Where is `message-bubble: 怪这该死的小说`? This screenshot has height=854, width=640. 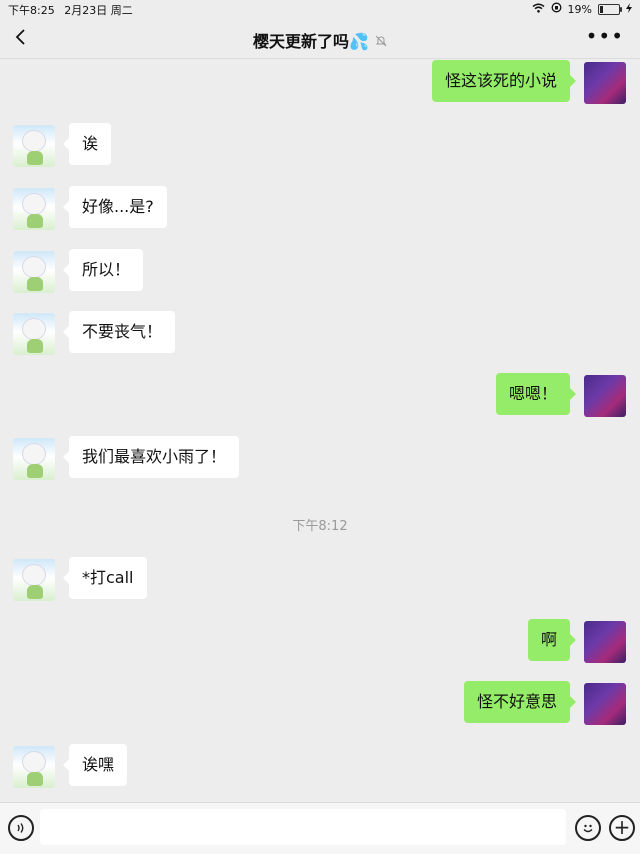 message-bubble: 怪这该死的小说 is located at coordinates (504, 81).